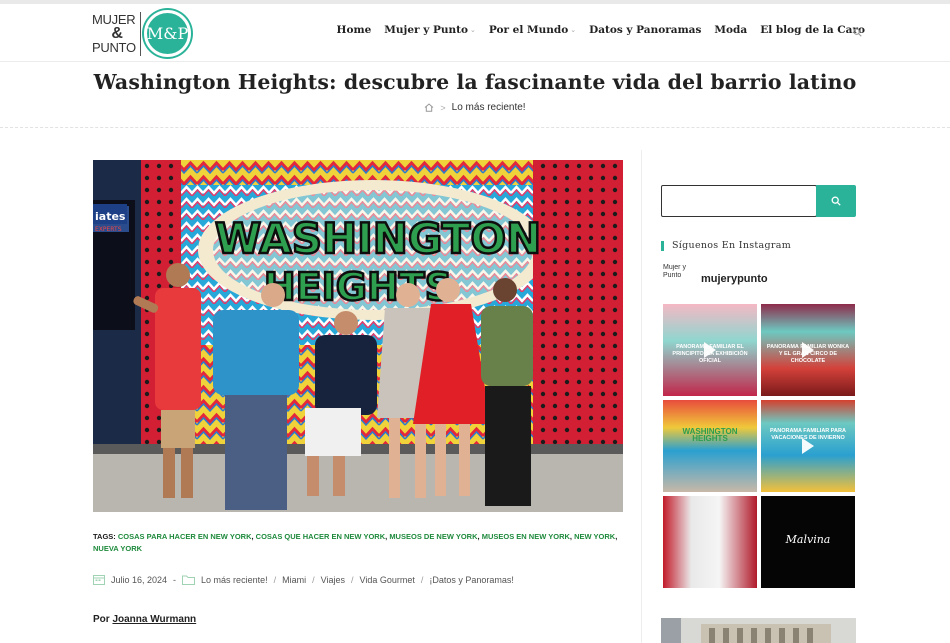 The image size is (950, 643). I want to click on sidebar-search-input, so click(739, 201).